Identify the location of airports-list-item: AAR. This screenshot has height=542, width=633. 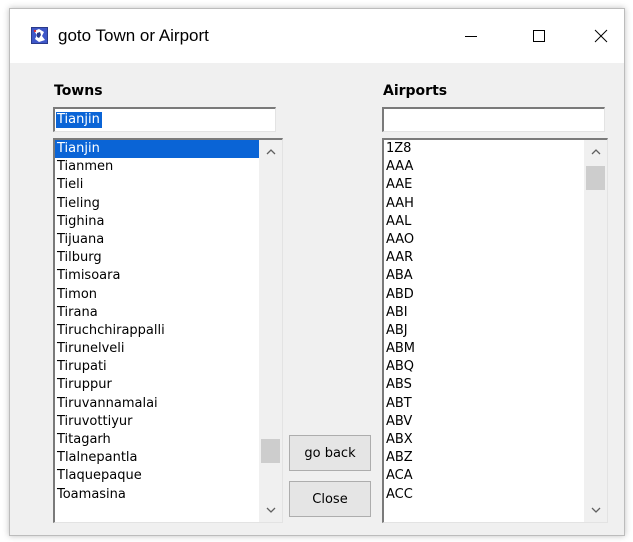
(484, 258).